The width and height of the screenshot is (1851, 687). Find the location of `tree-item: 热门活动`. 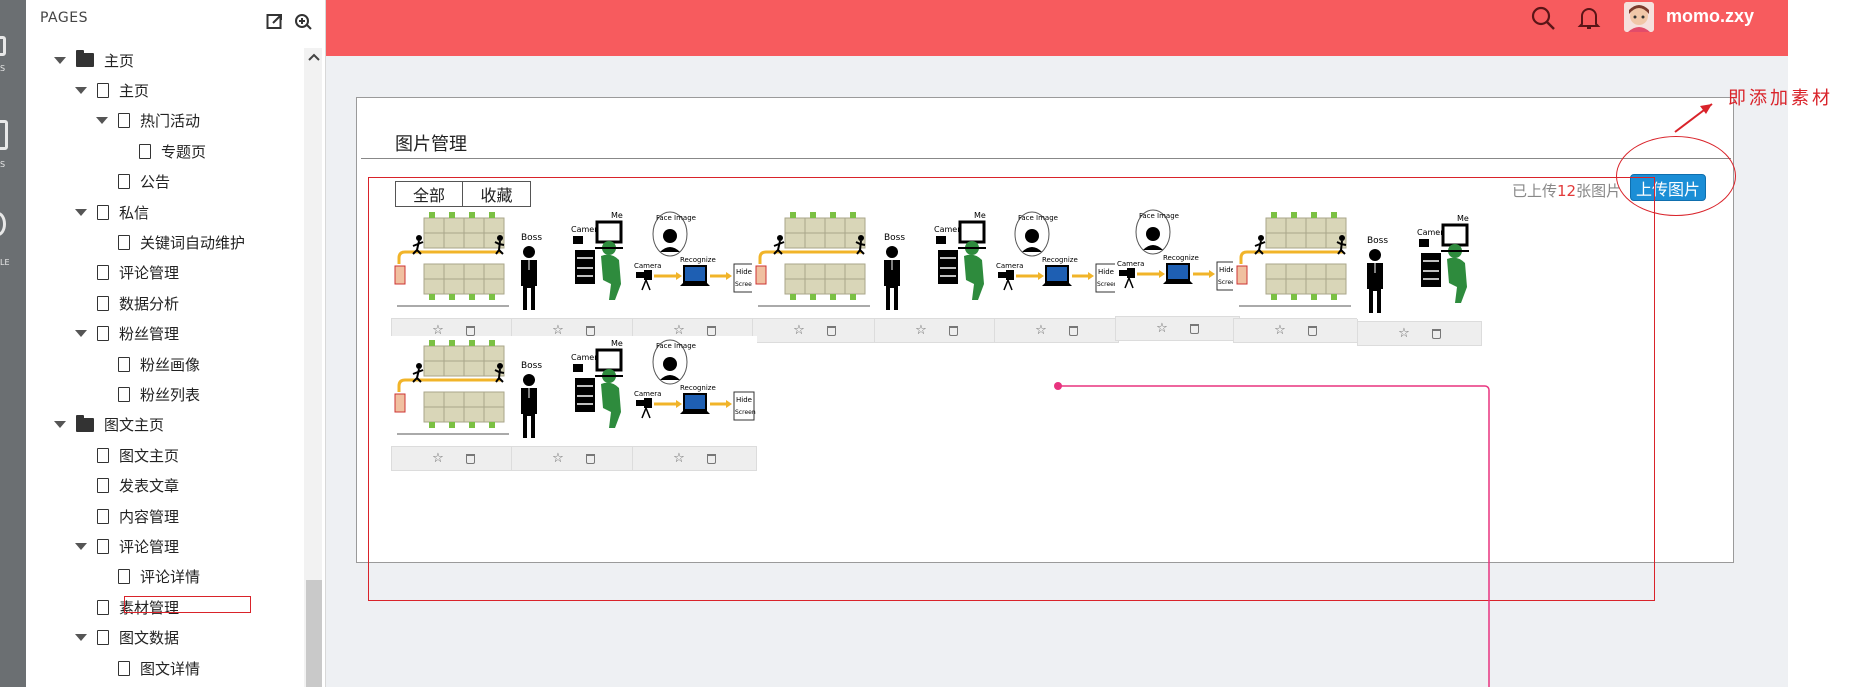

tree-item: 热门活动 is located at coordinates (148, 121).